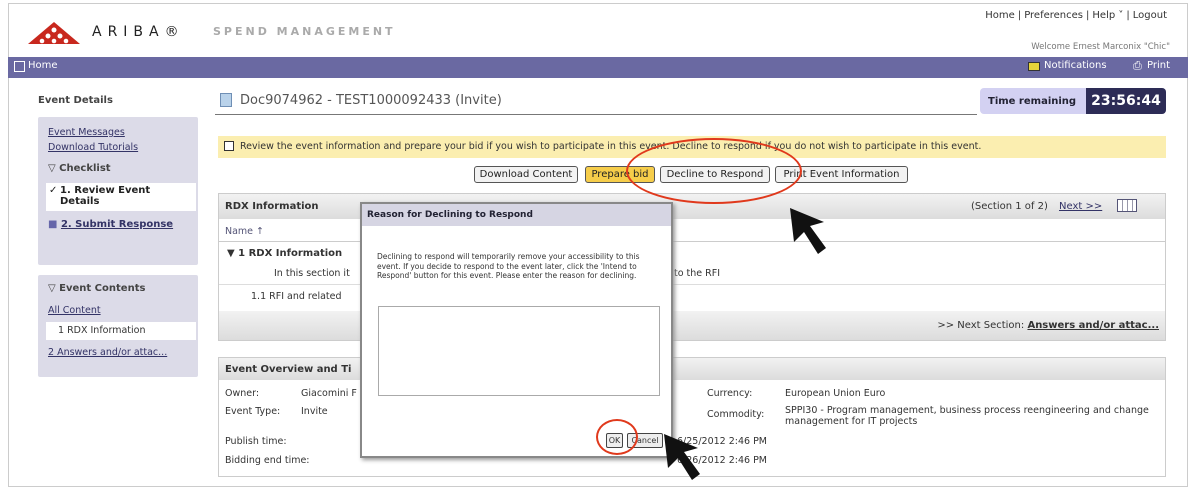  What do you see at coordinates (1009, 206) in the screenshot?
I see `section-indicator: (Section 1 of 2)` at bounding box center [1009, 206].